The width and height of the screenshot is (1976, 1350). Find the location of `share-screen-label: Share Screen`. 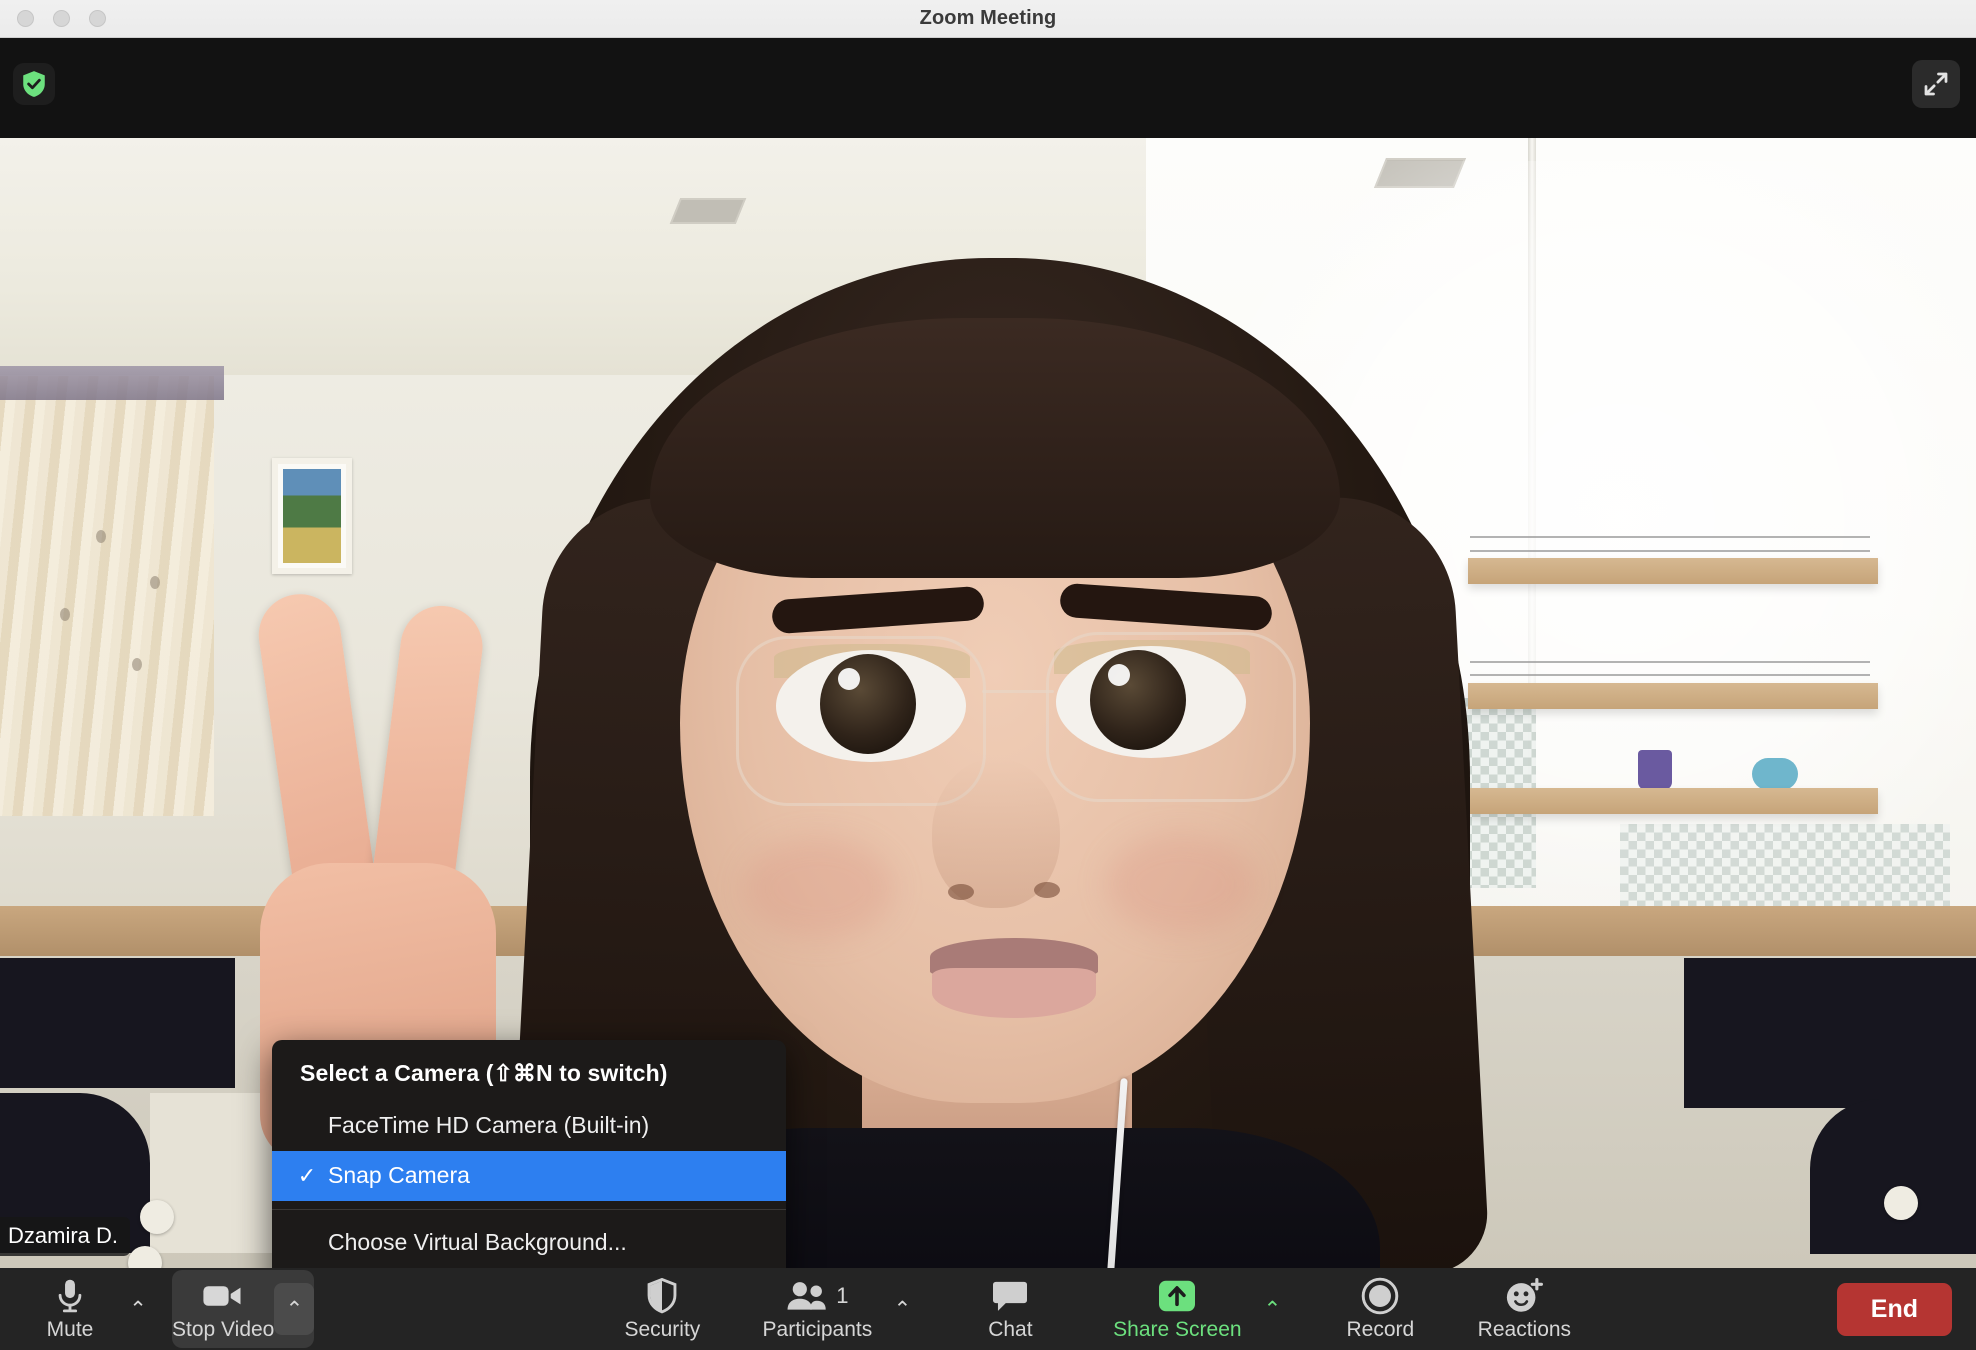

share-screen-label: Share Screen is located at coordinates (1177, 1329).